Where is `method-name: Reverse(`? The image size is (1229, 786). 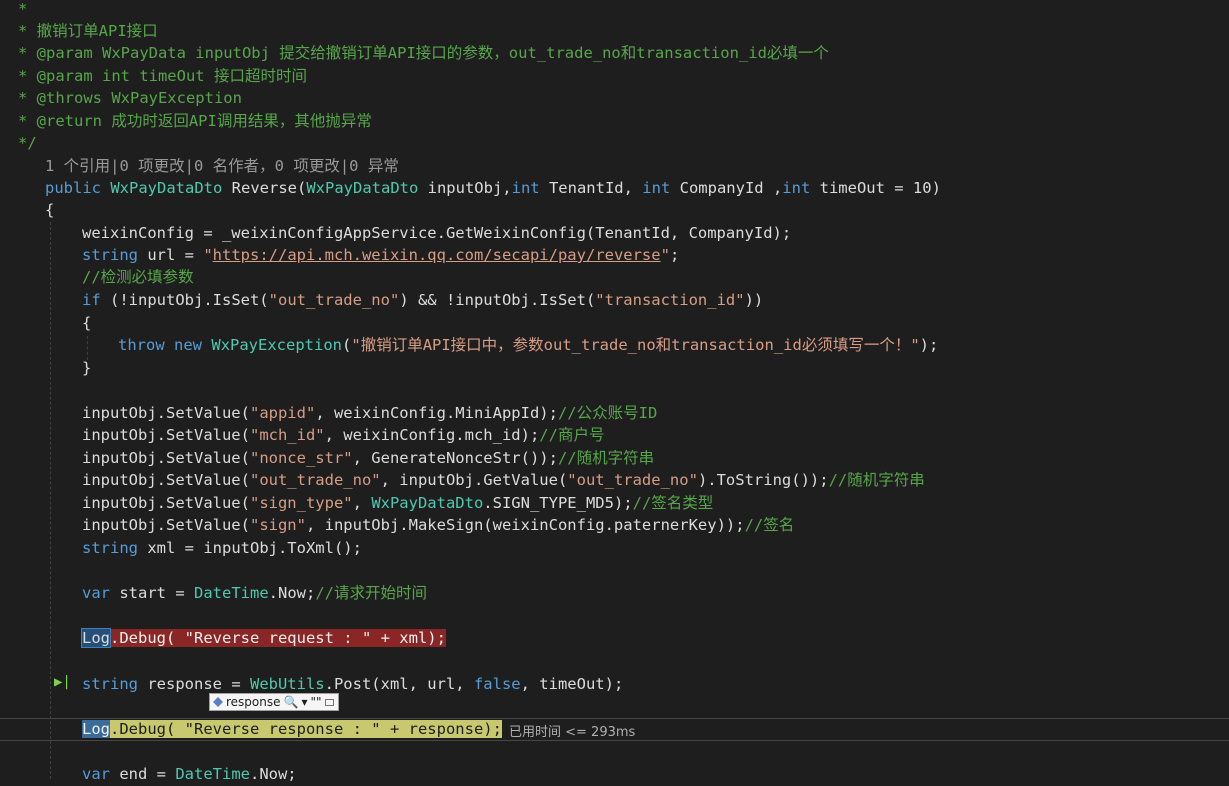 method-name: Reverse( is located at coordinates (264, 188).